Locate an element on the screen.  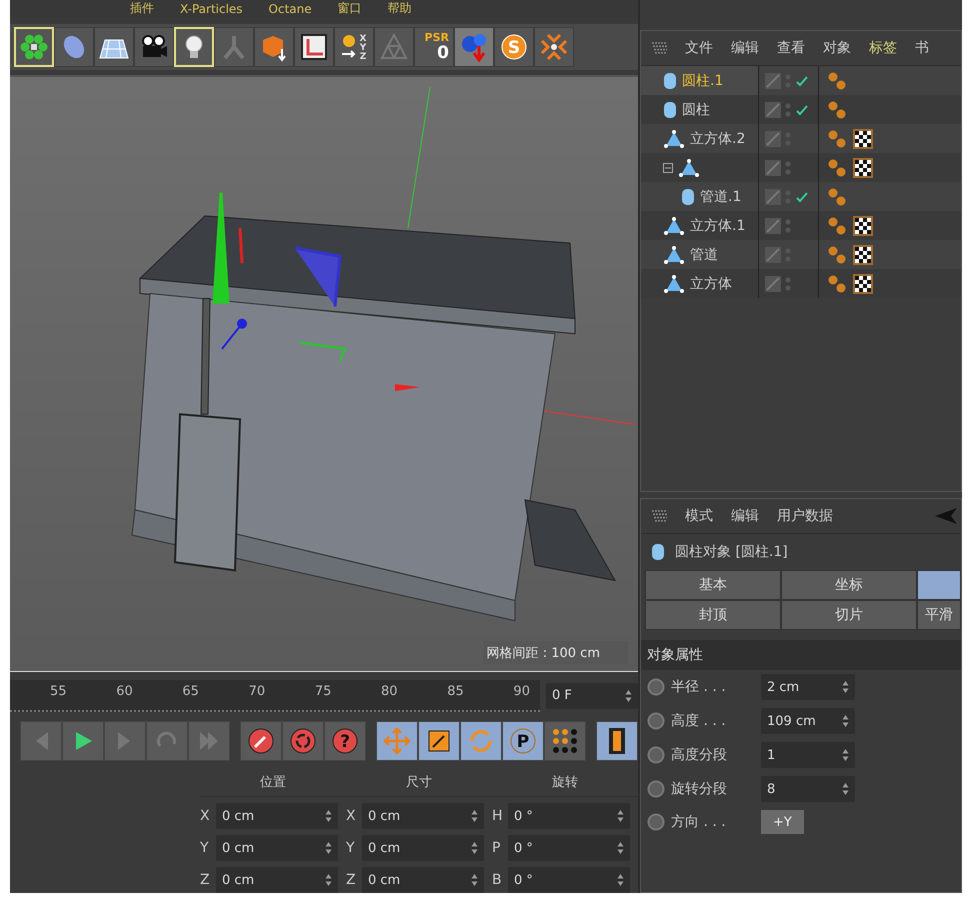
attribute-tab: 坐标 is located at coordinates (849, 585).